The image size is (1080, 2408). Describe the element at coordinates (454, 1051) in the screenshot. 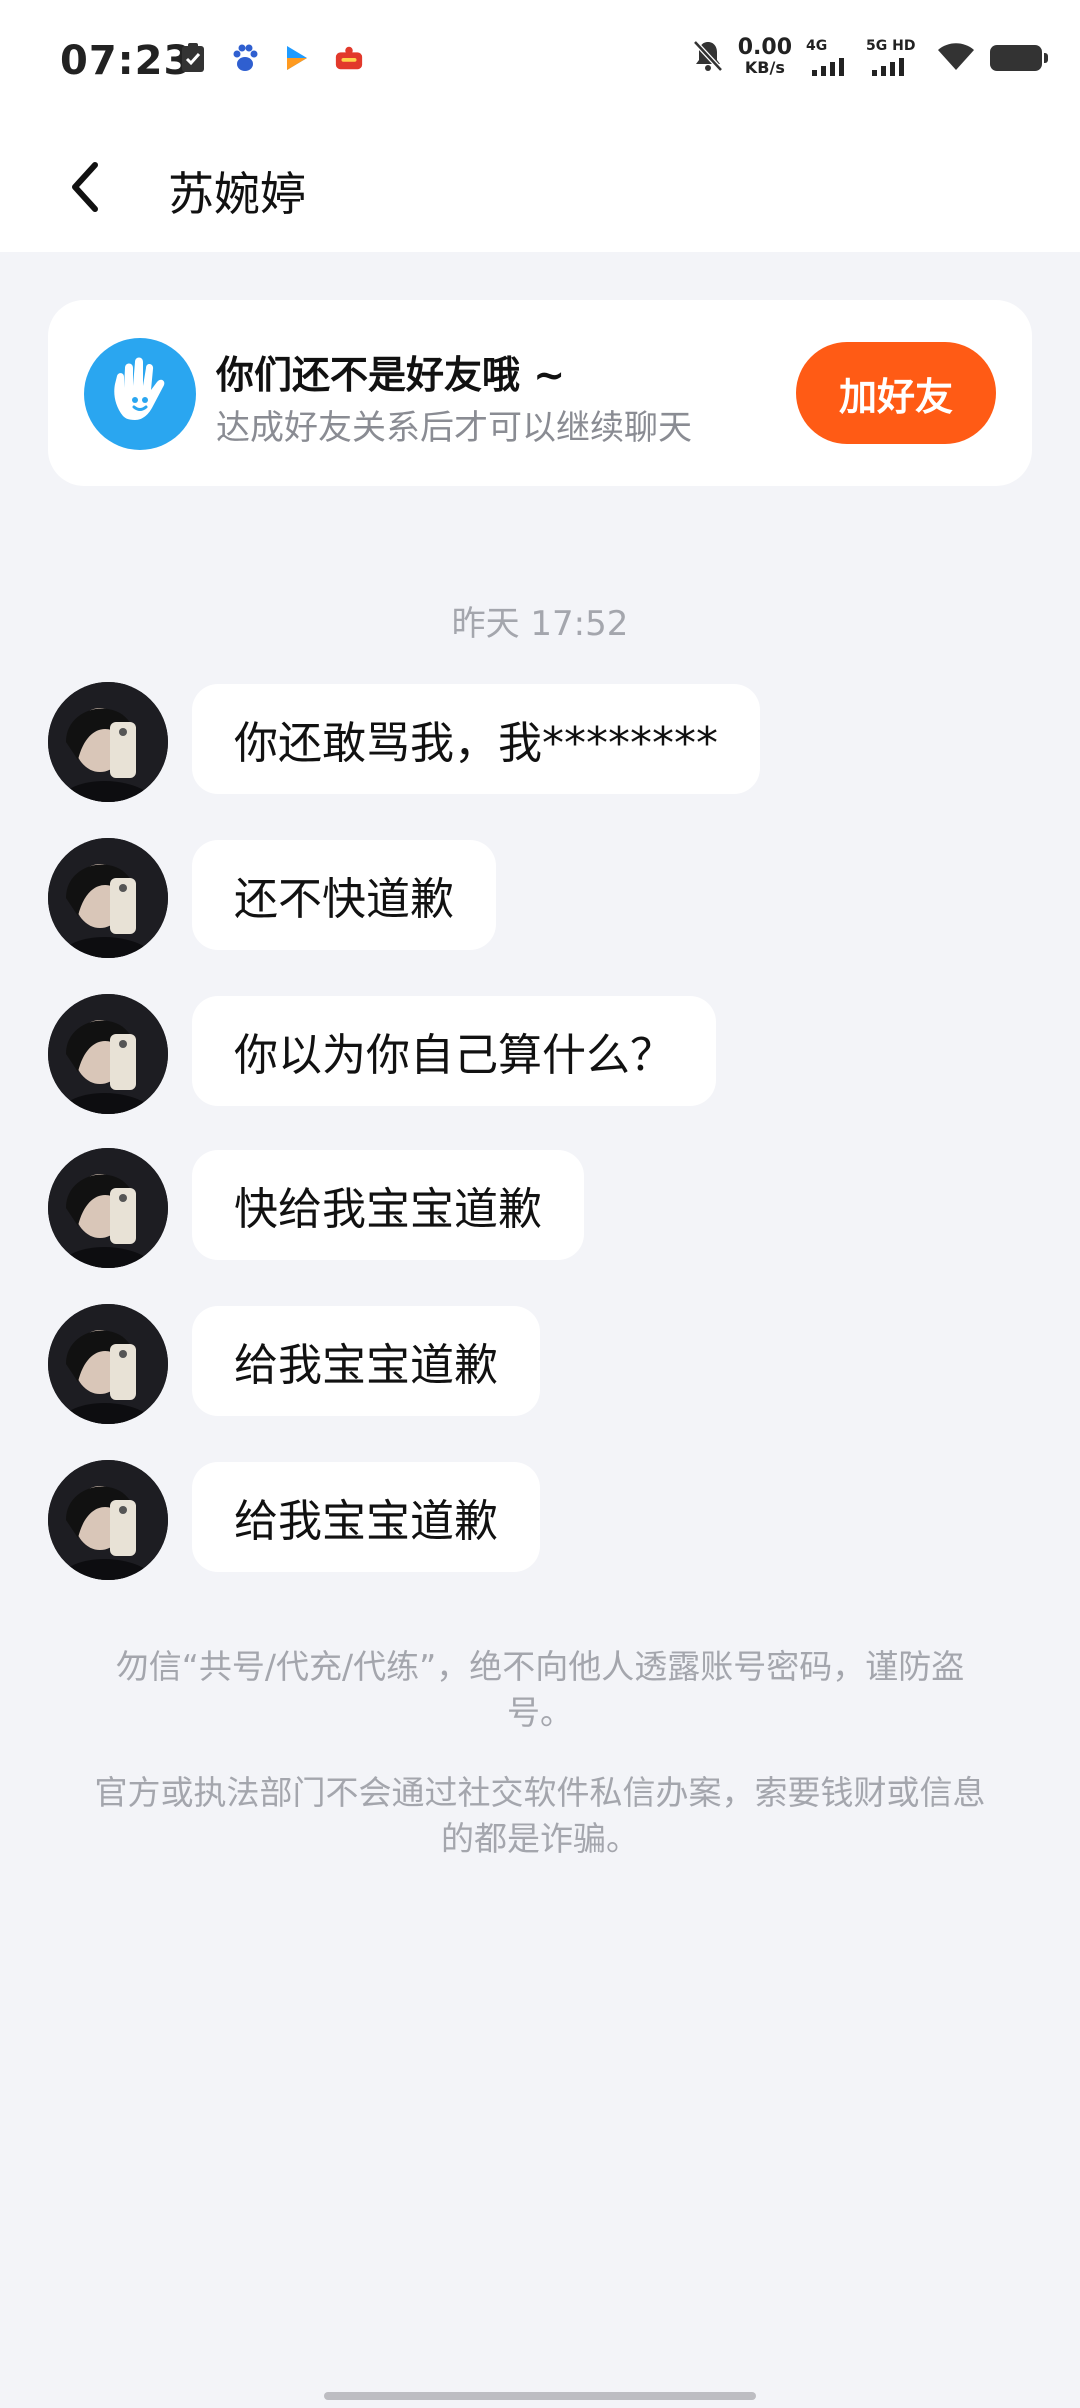

I see `message-bubble: 你以为你自己算什么？` at that location.